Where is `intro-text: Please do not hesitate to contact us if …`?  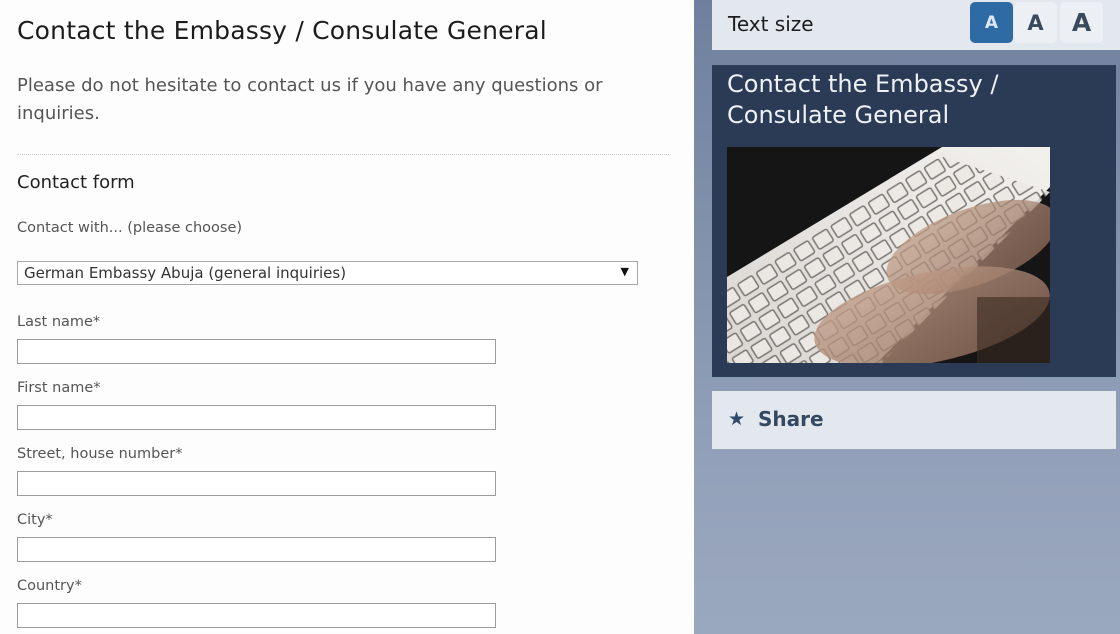 intro-text: Please do not hesitate to contact us if … is located at coordinates (310, 99).